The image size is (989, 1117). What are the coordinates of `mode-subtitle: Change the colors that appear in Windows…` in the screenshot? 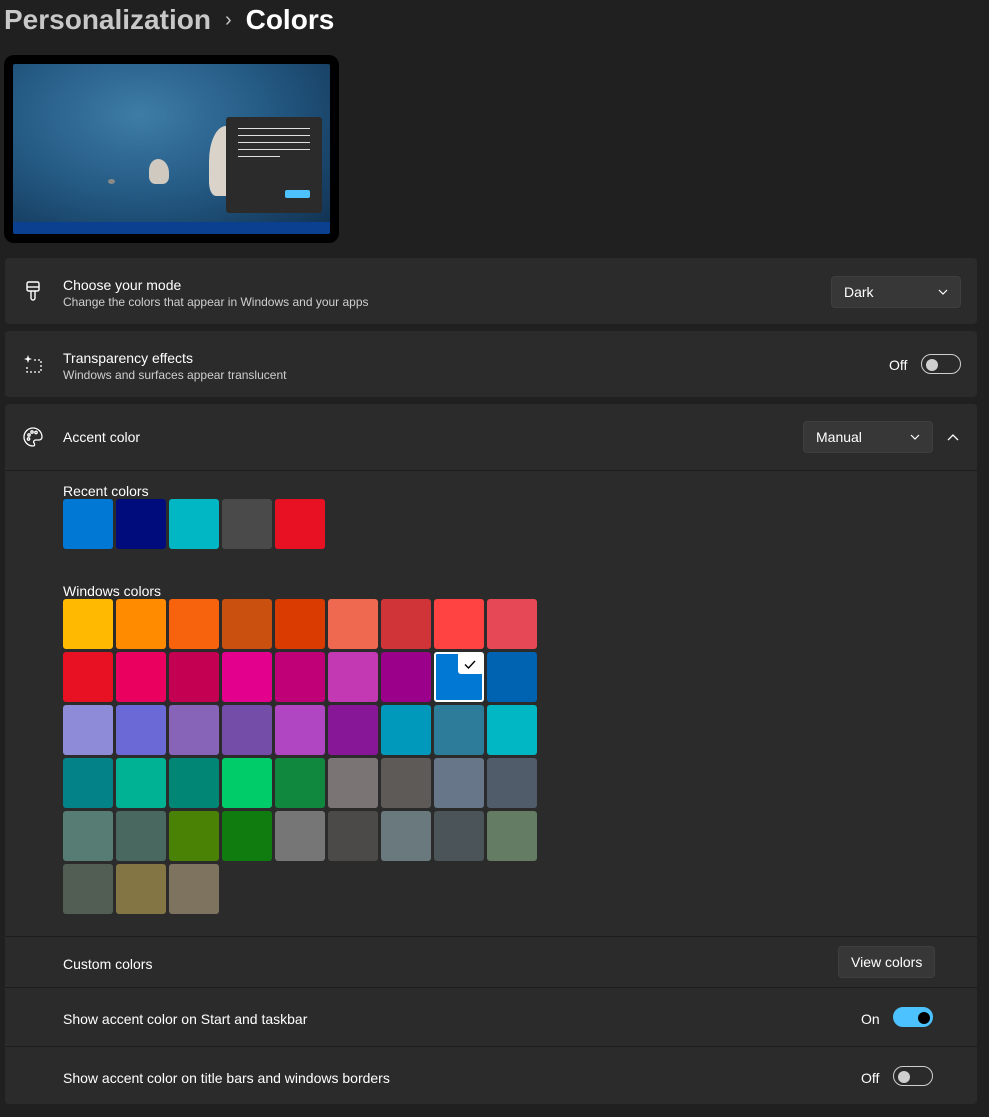 It's located at (216, 302).